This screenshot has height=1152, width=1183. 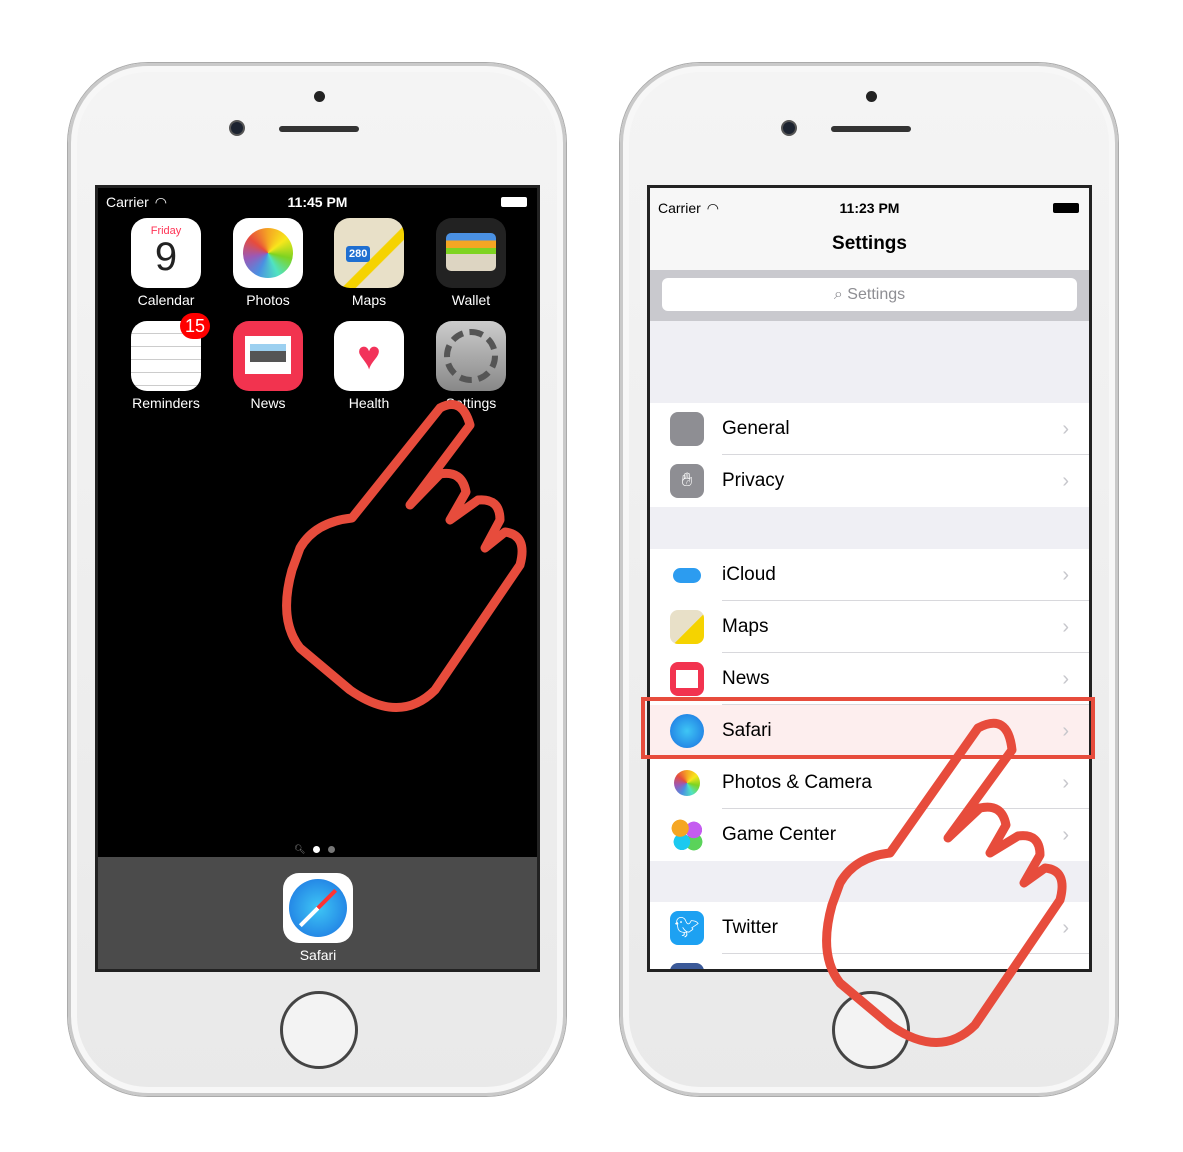 What do you see at coordinates (869, 835) in the screenshot?
I see `settings-row-game-center: Game Center ›` at bounding box center [869, 835].